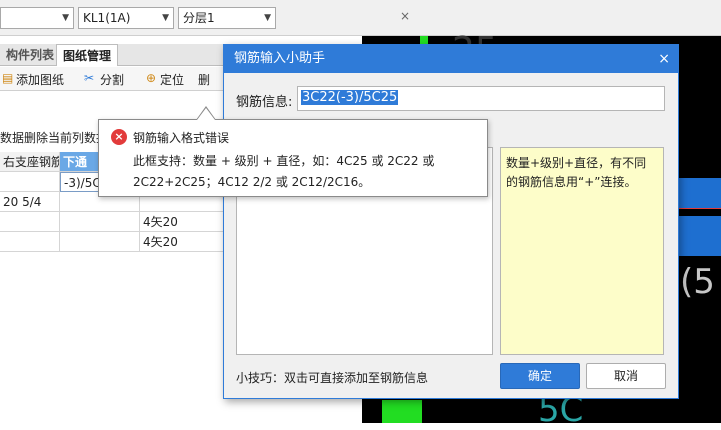  What do you see at coordinates (8, 78) in the screenshot?
I see `add-drawing-icon: ▤` at bounding box center [8, 78].